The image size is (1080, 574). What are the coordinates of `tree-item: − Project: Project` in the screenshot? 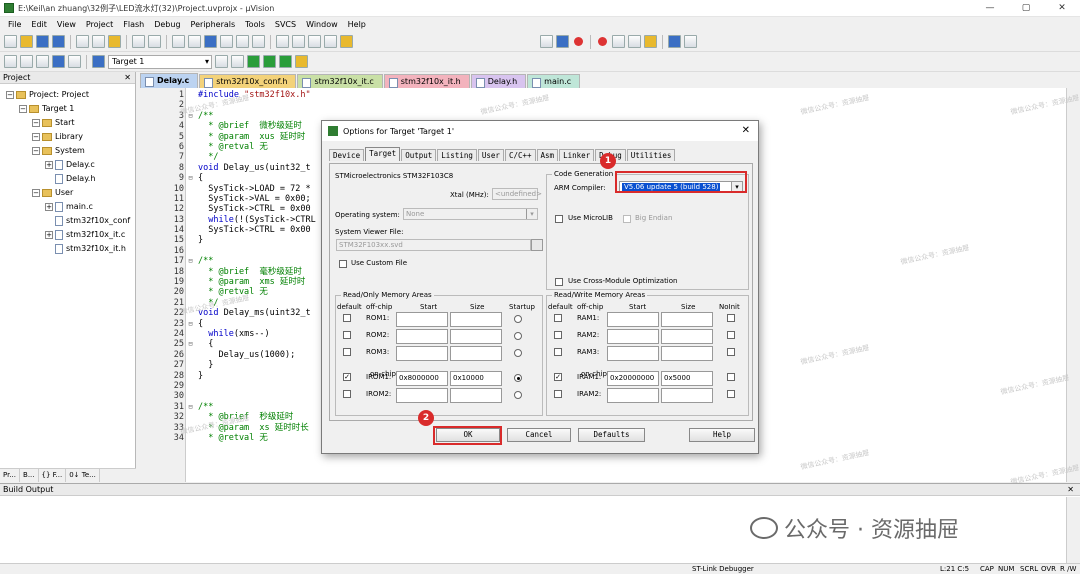 It's located at (67, 95).